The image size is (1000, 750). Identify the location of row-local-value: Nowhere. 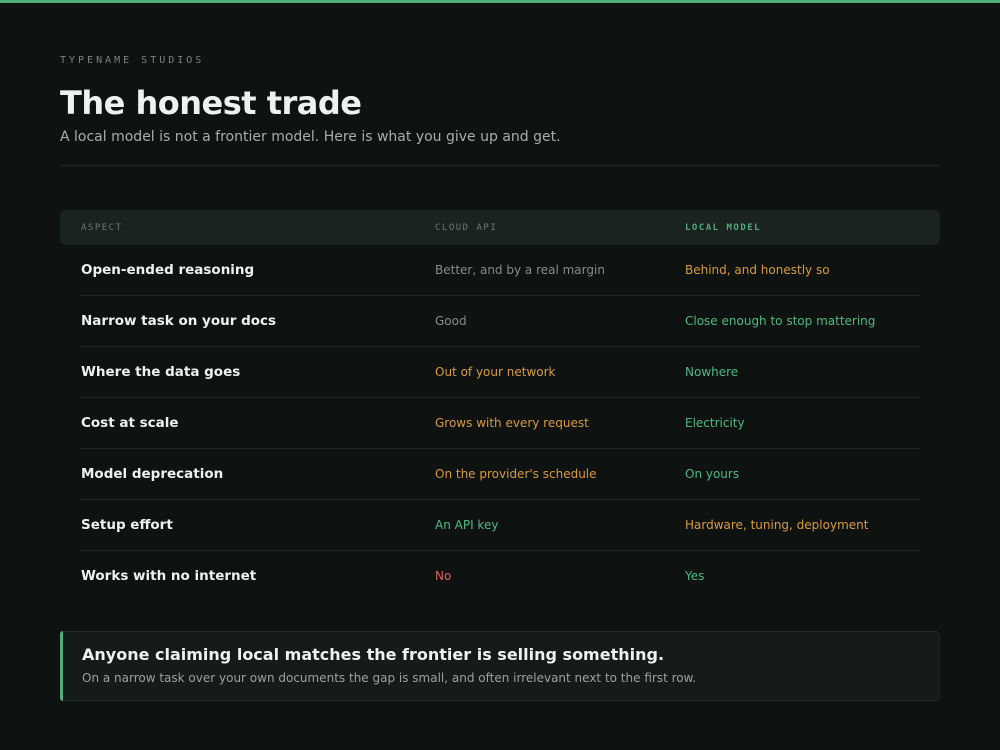
(712, 372).